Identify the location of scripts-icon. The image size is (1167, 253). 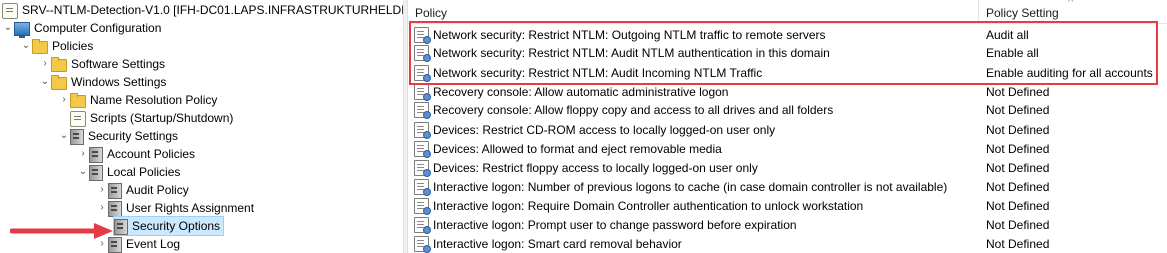
(78, 118).